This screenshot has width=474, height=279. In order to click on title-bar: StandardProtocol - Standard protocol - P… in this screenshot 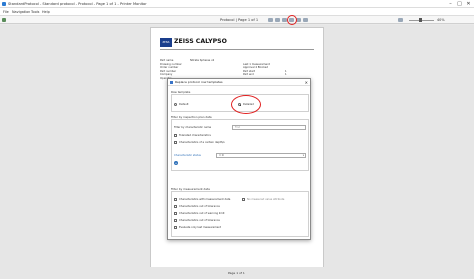, I will do `click(237, 4)`.